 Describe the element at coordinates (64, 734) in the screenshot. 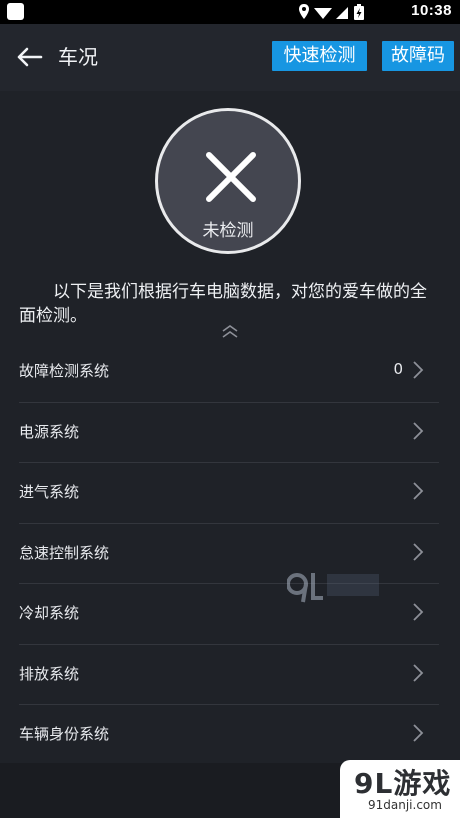

I see `system-name: 车辆身份系统` at that location.